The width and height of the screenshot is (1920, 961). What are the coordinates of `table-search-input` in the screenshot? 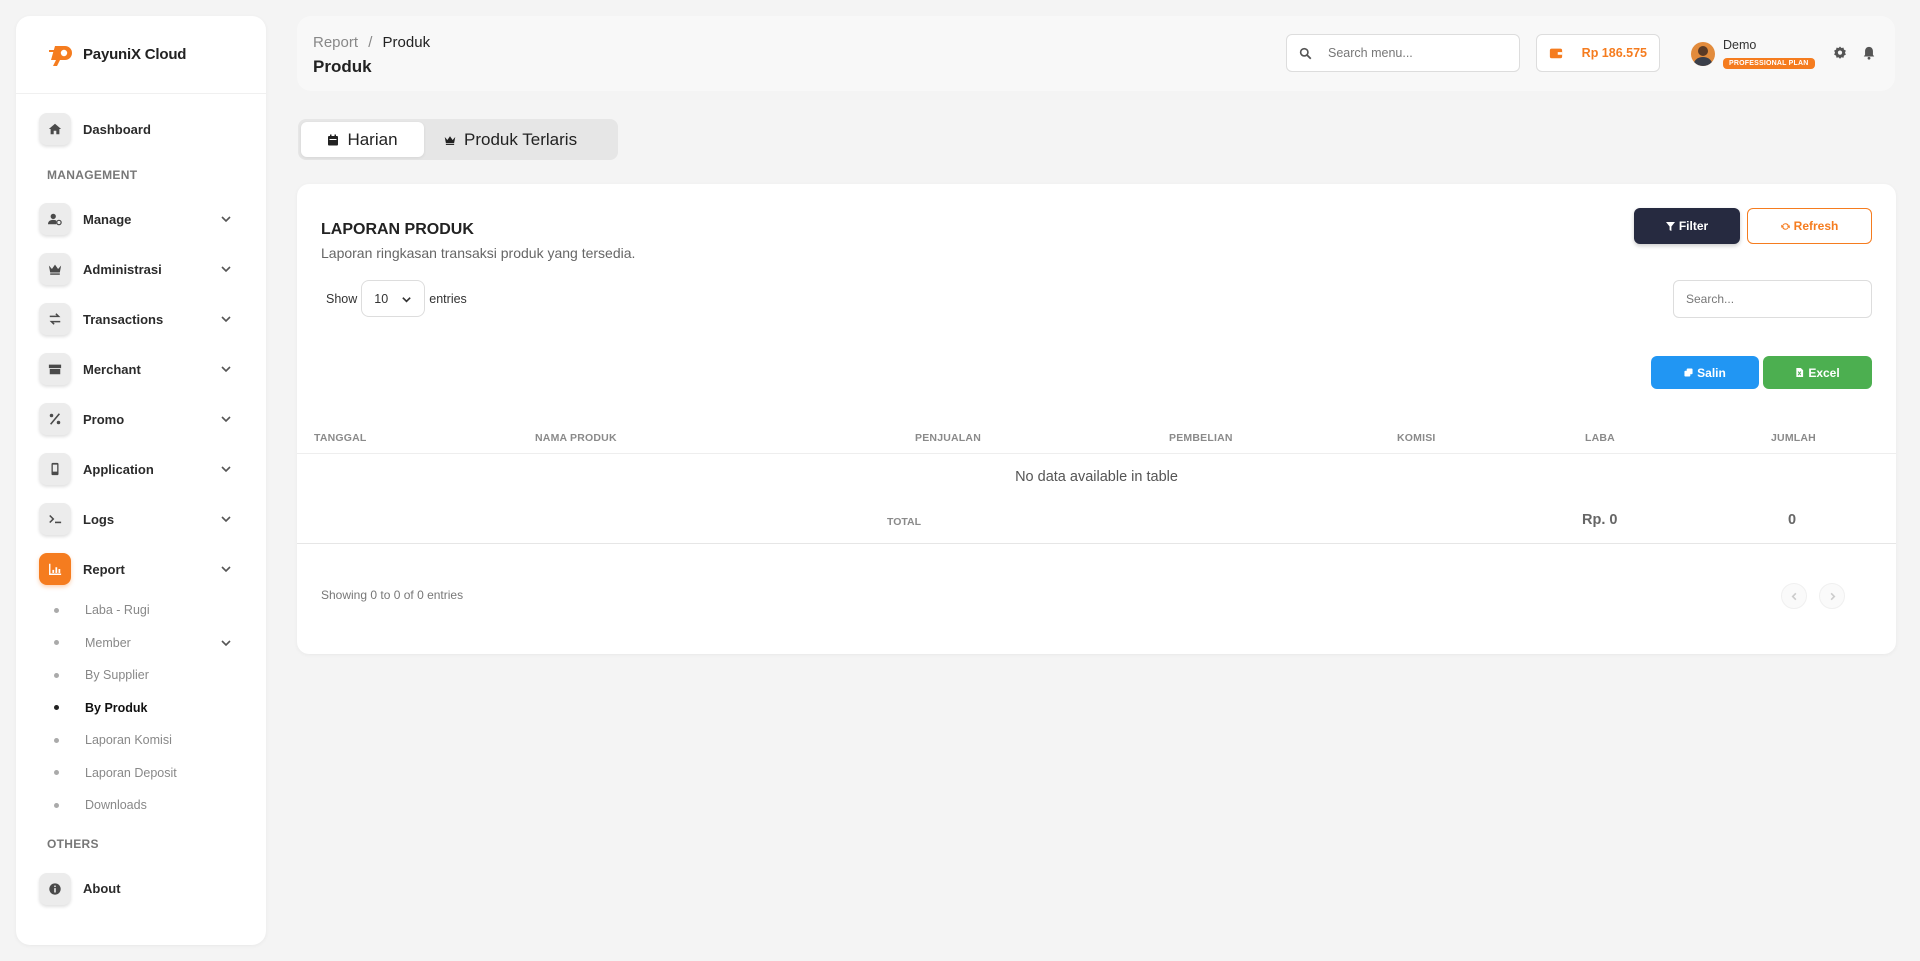 It's located at (1771, 299).